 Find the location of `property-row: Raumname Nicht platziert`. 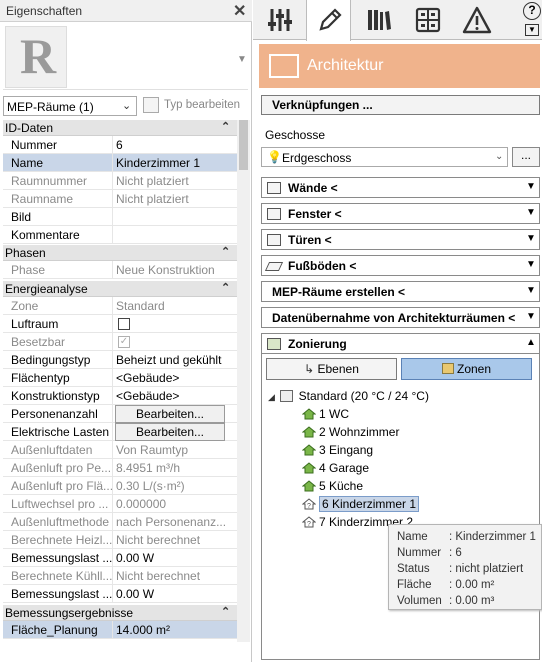

property-row: Raumname Nicht platziert is located at coordinates (120, 199).